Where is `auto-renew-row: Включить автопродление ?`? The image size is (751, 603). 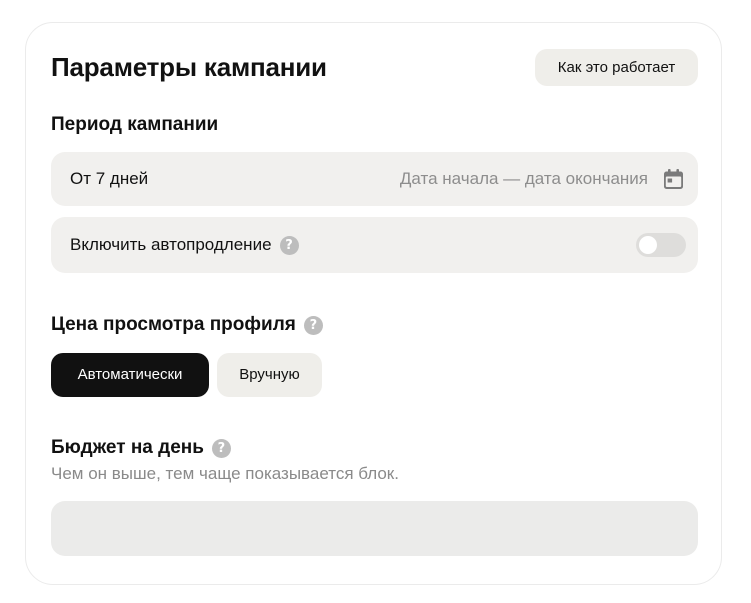
auto-renew-row: Включить автопродление ? is located at coordinates (374, 245).